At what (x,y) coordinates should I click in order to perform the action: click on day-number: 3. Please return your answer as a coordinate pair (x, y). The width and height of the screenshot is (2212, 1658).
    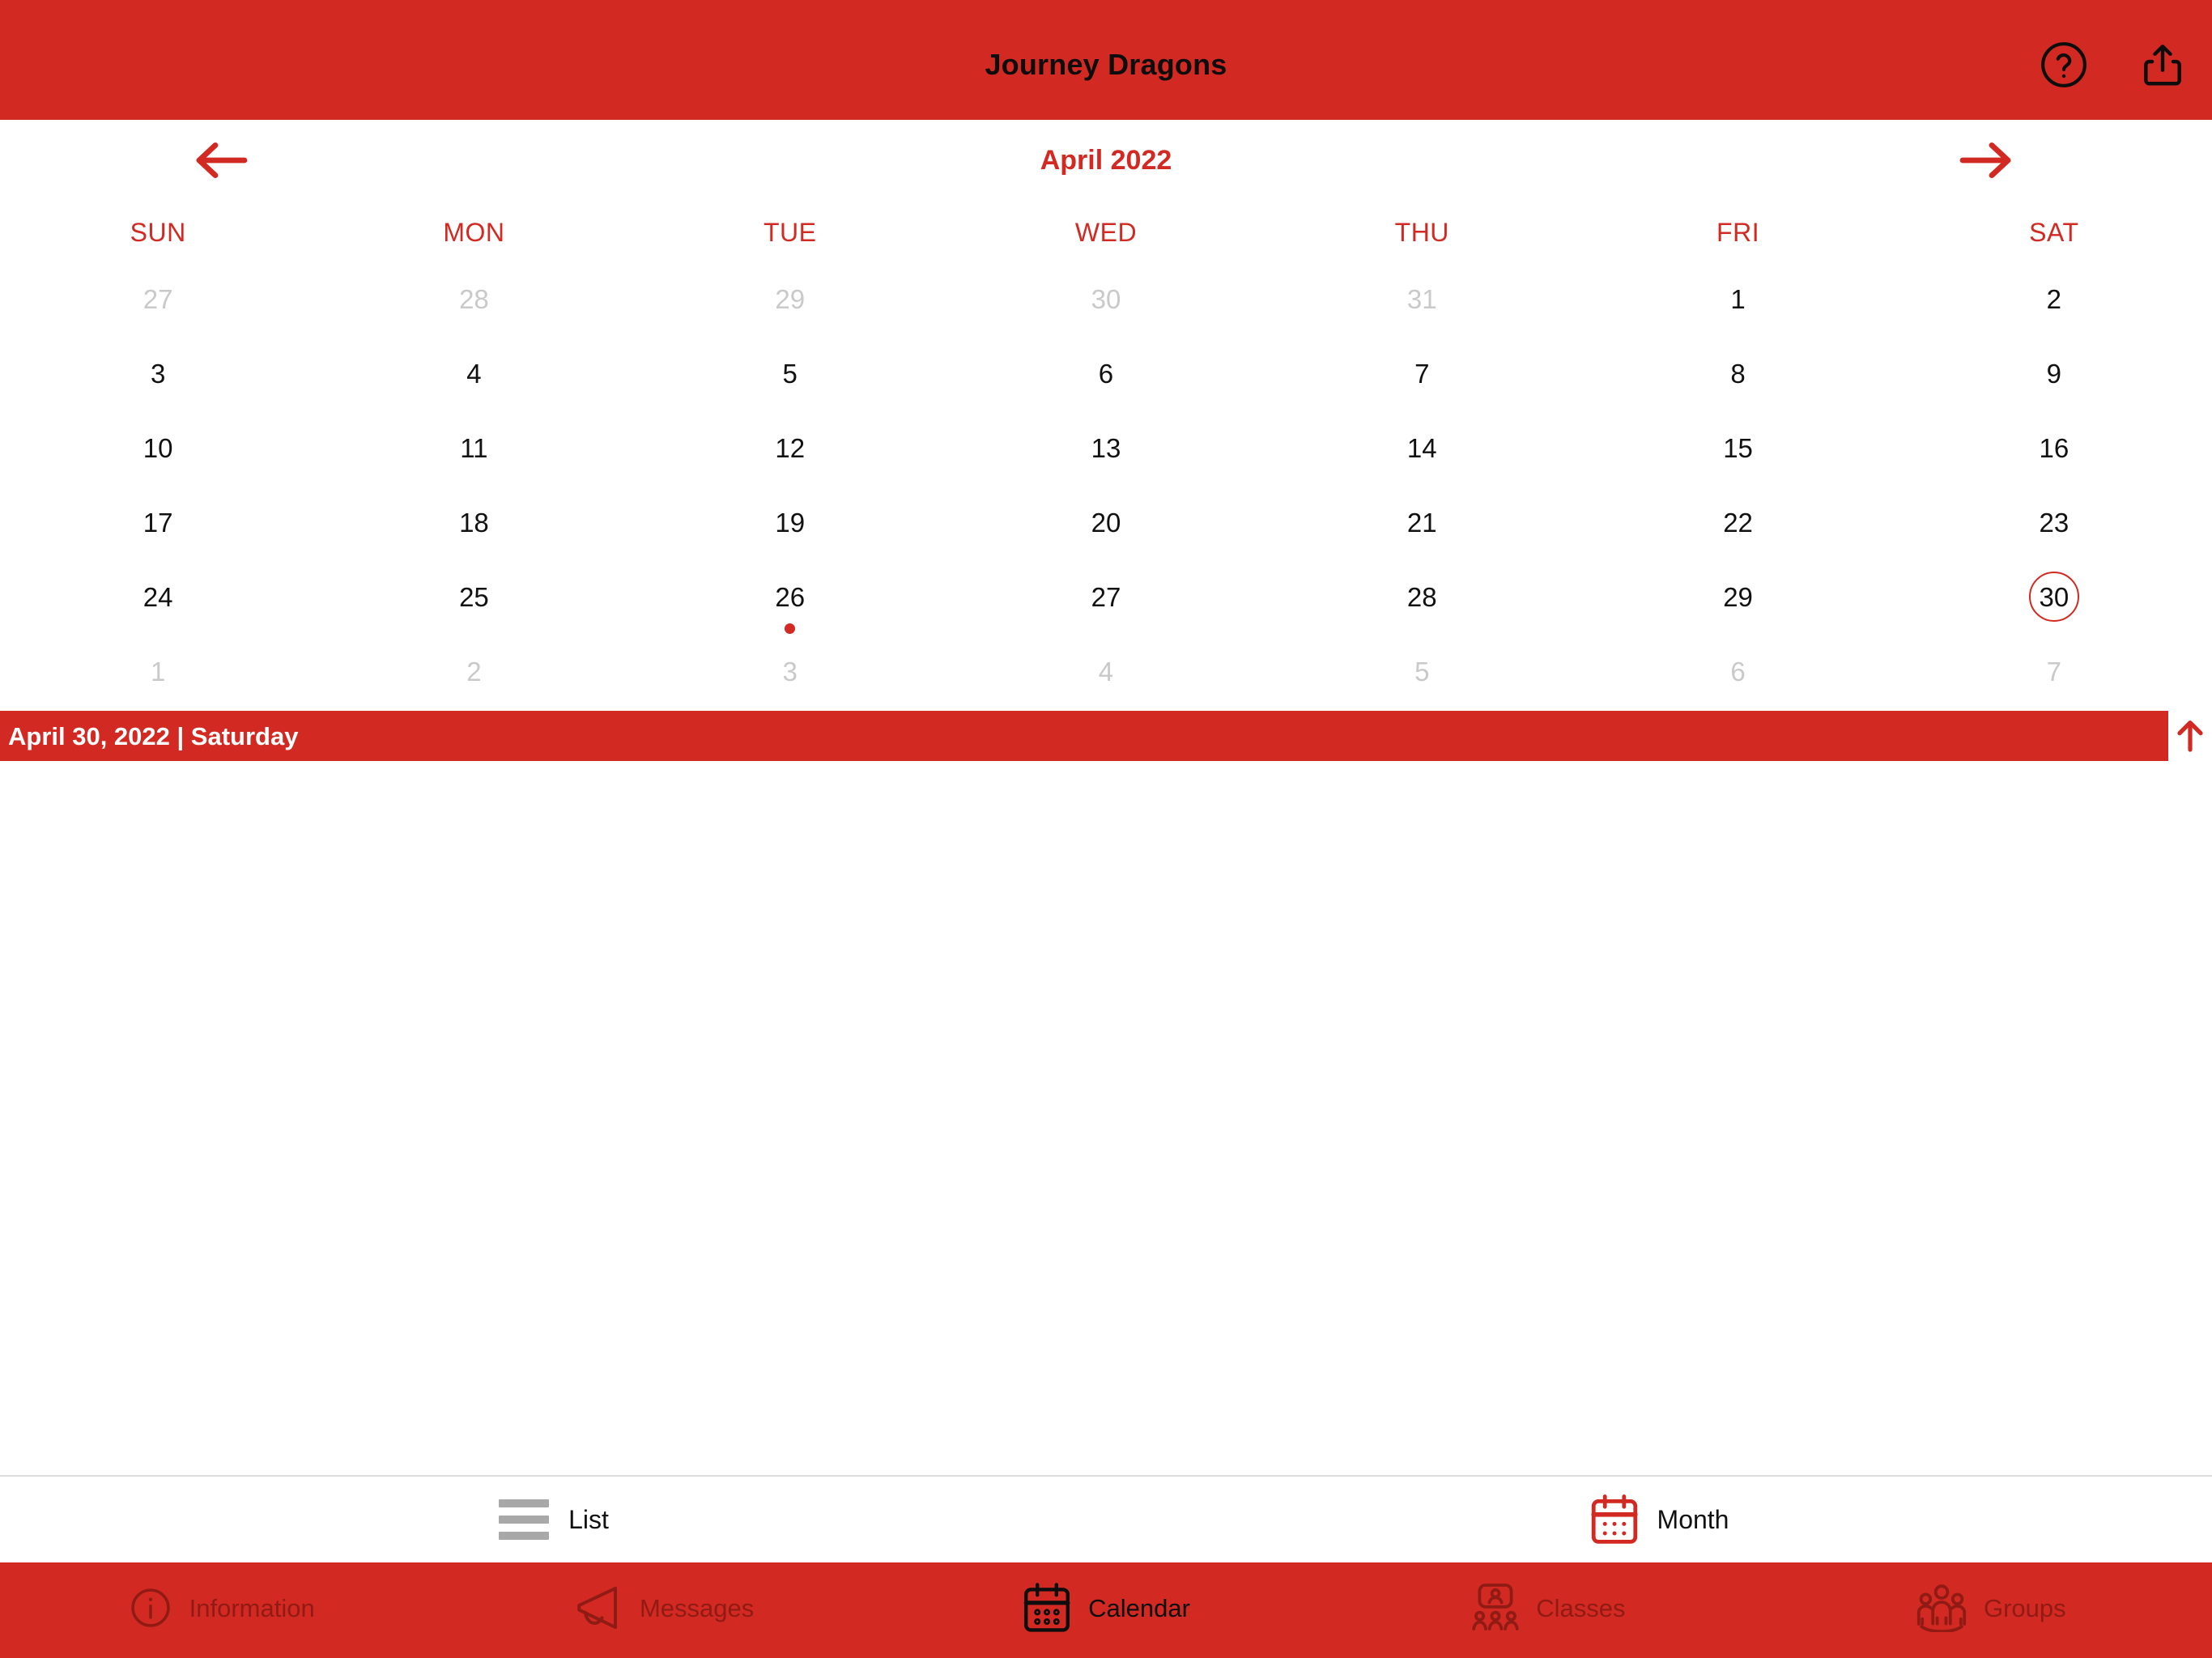
    Looking at the image, I should click on (158, 373).